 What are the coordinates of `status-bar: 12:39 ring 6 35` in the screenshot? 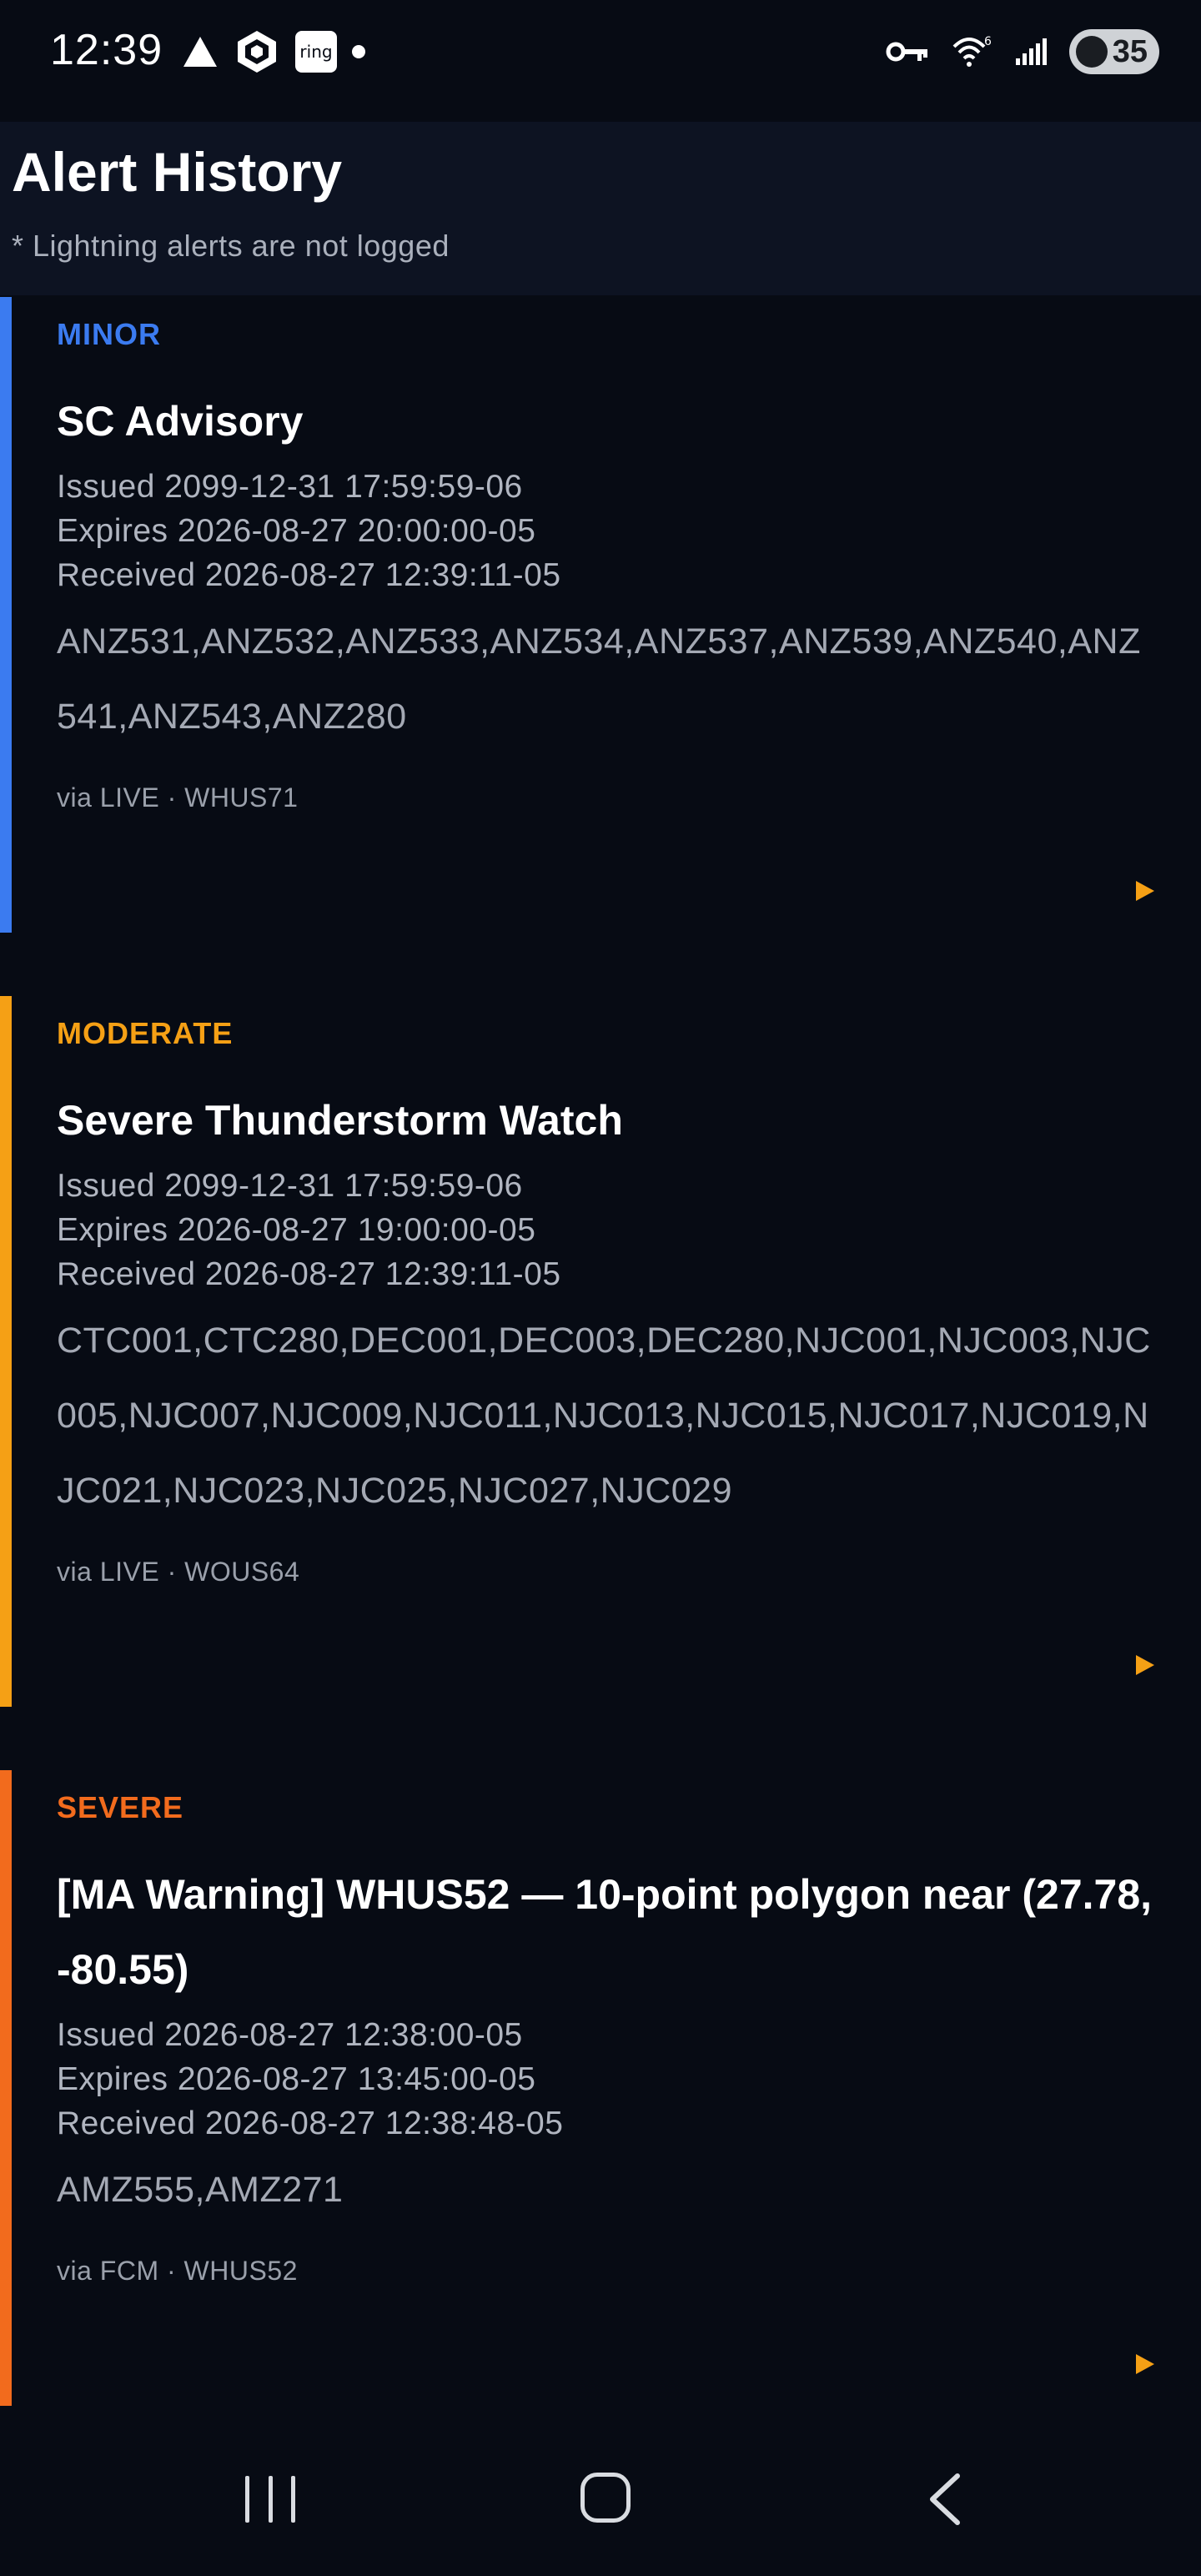 It's located at (601, 54).